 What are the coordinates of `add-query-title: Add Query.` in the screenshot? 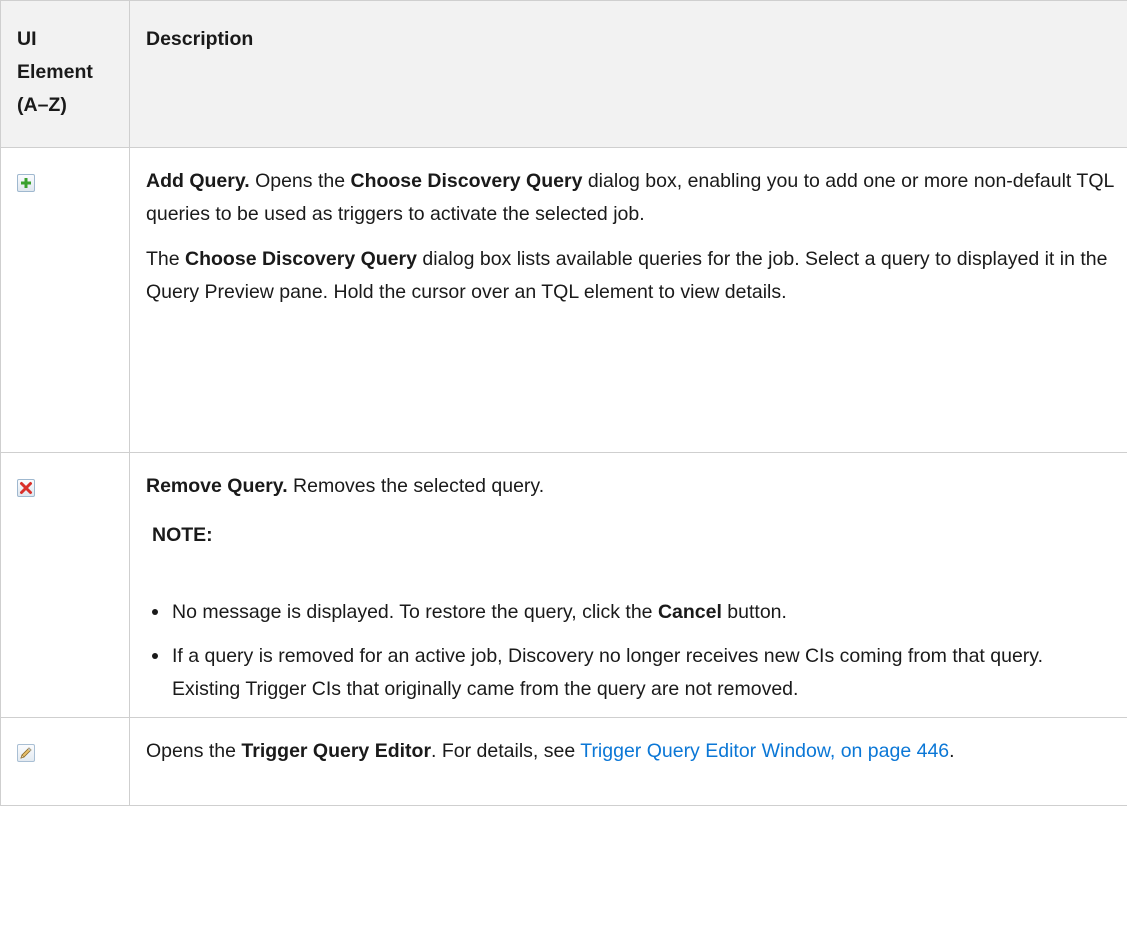 It's located at (198, 181).